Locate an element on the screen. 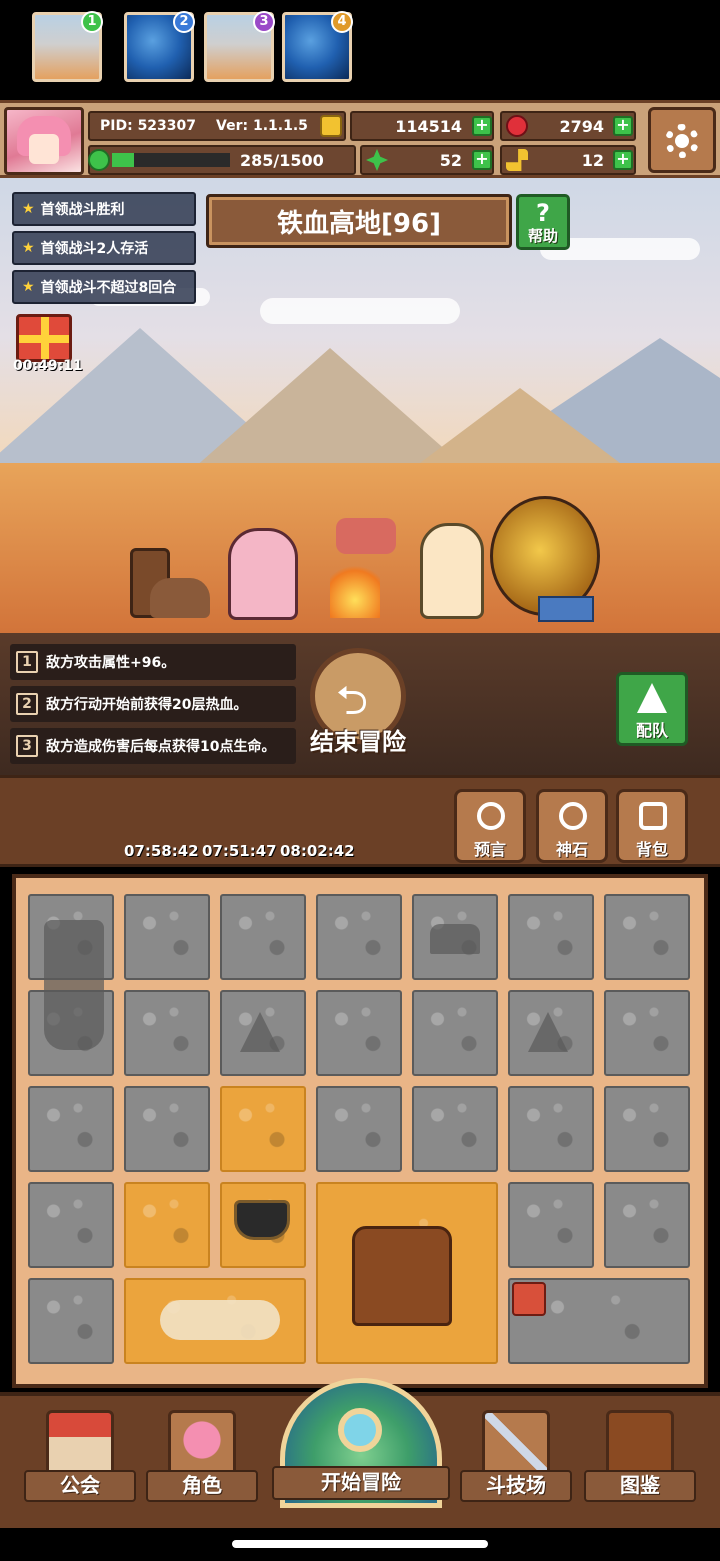 The height and width of the screenshot is (1561, 720). quest-label: 首领战斗胜利 is located at coordinates (82, 210).